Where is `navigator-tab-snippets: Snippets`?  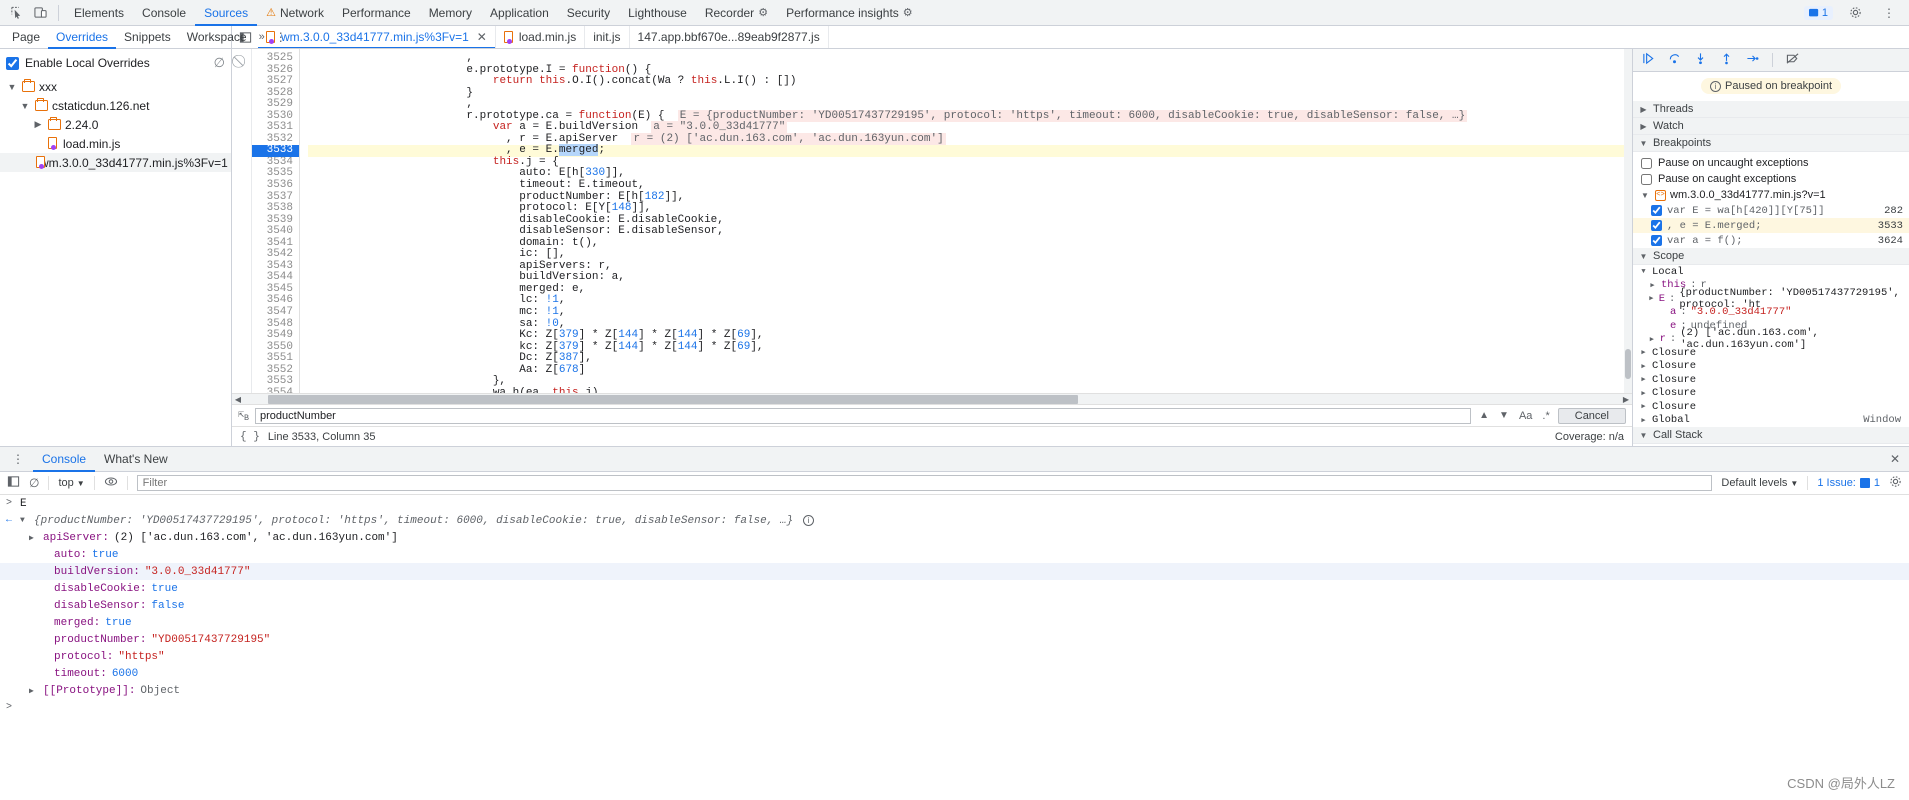 navigator-tab-snippets: Snippets is located at coordinates (147, 37).